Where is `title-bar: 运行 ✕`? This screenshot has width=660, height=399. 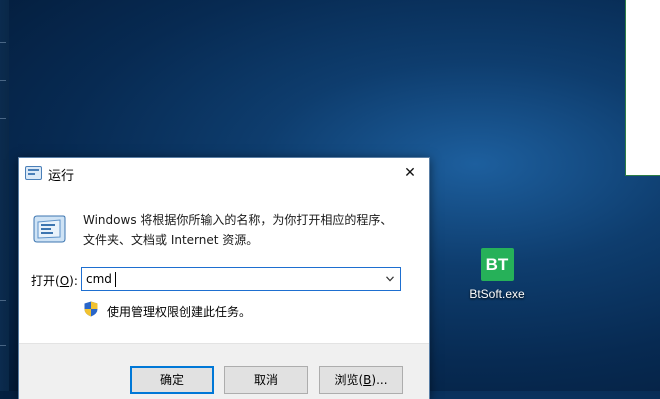 title-bar: 运行 ✕ is located at coordinates (224, 173).